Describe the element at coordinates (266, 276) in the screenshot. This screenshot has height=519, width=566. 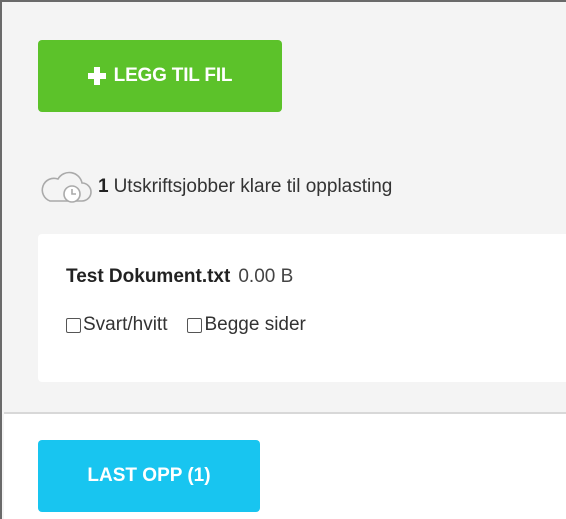
I see `job-filesize: 0.00 B` at that location.